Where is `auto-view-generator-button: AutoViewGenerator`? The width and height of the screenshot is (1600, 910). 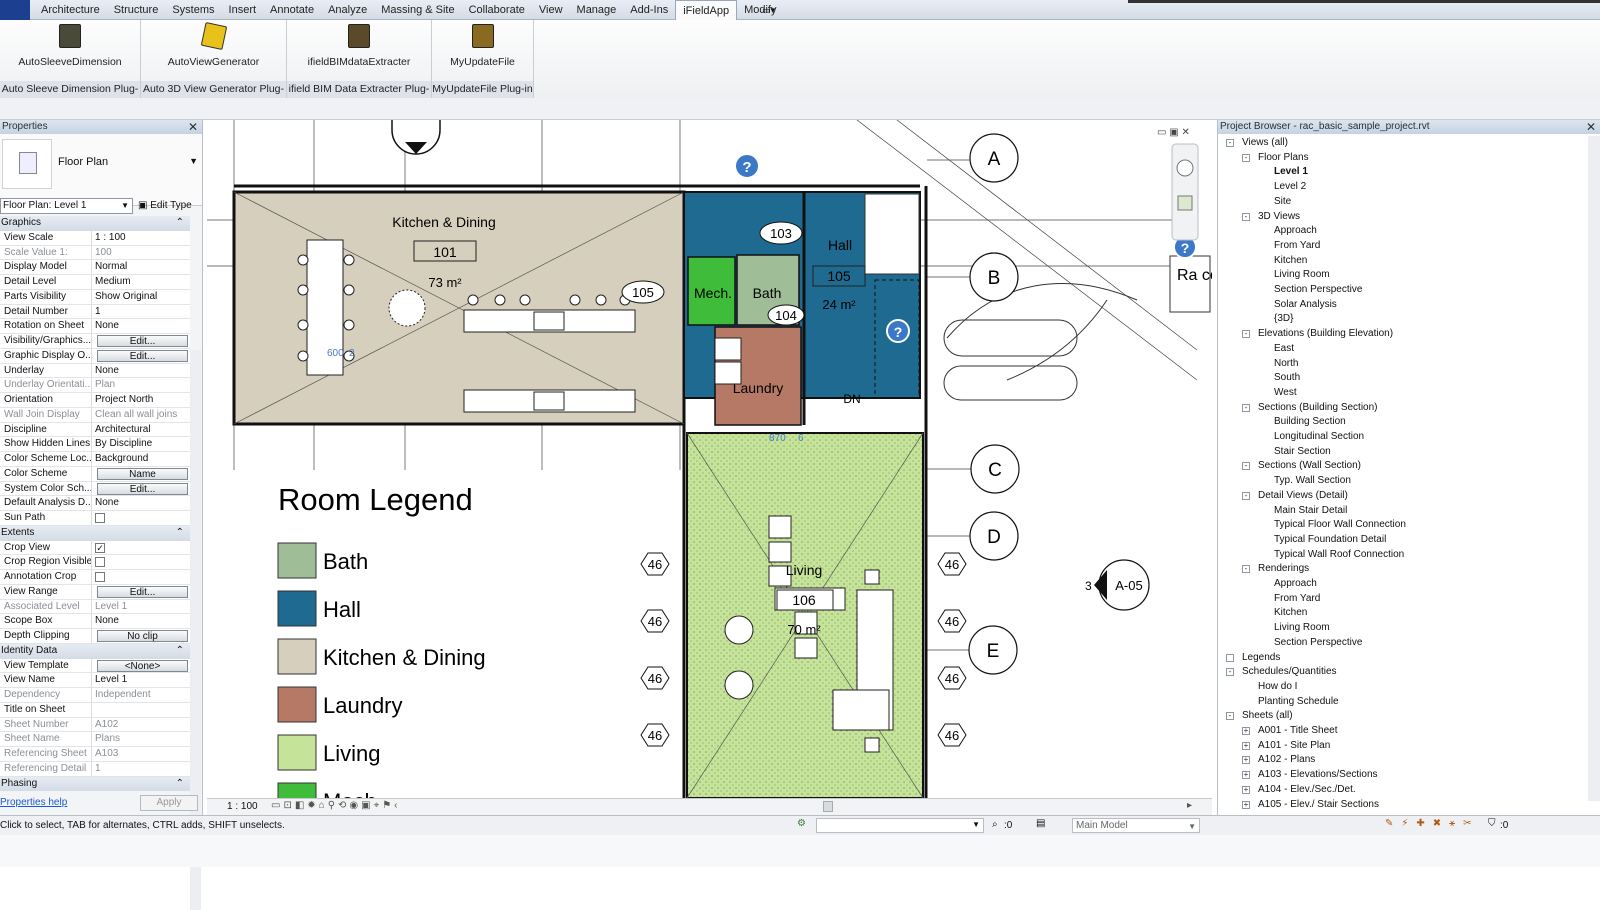
auto-view-generator-button: AutoViewGenerator is located at coordinates (213, 44).